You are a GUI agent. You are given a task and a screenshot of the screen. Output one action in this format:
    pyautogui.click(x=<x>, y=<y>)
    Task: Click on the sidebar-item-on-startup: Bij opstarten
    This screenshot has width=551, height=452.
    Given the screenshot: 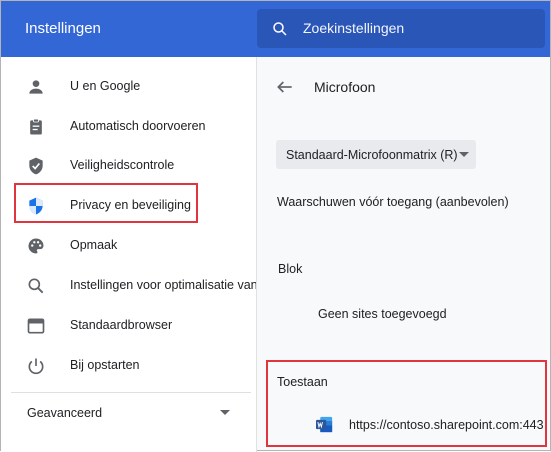 What is the action you would take?
    pyautogui.click(x=128, y=366)
    